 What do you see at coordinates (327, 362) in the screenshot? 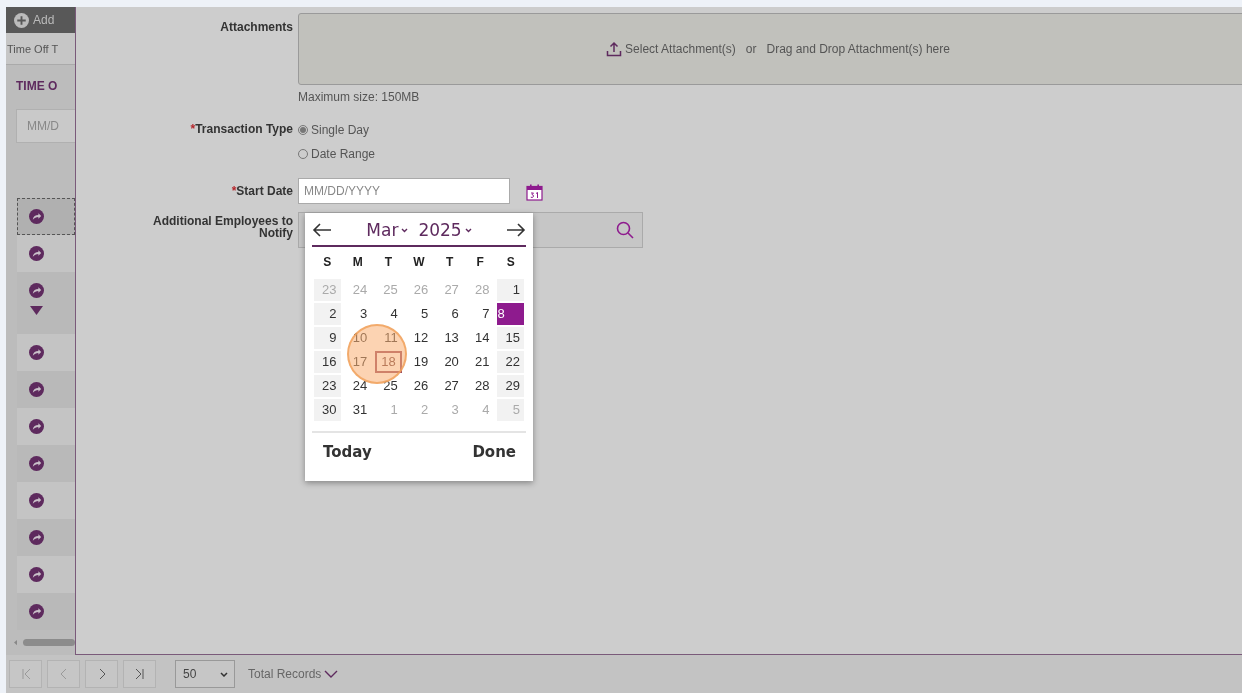
I see `calendar-day: 16` at bounding box center [327, 362].